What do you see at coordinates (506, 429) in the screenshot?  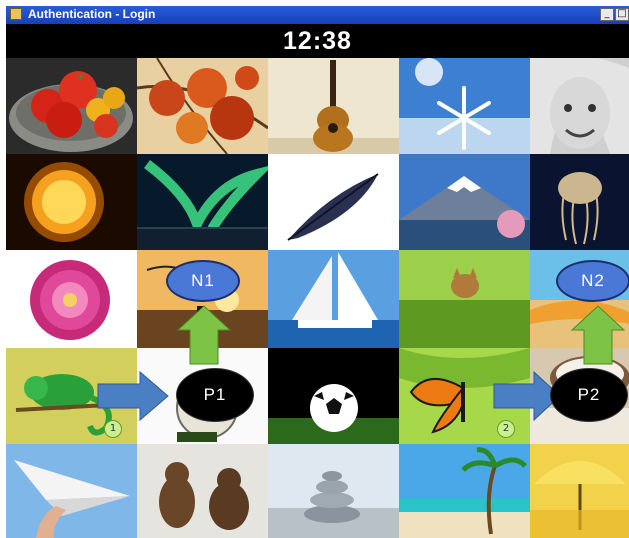 I see `sequence-badge-2: 2` at bounding box center [506, 429].